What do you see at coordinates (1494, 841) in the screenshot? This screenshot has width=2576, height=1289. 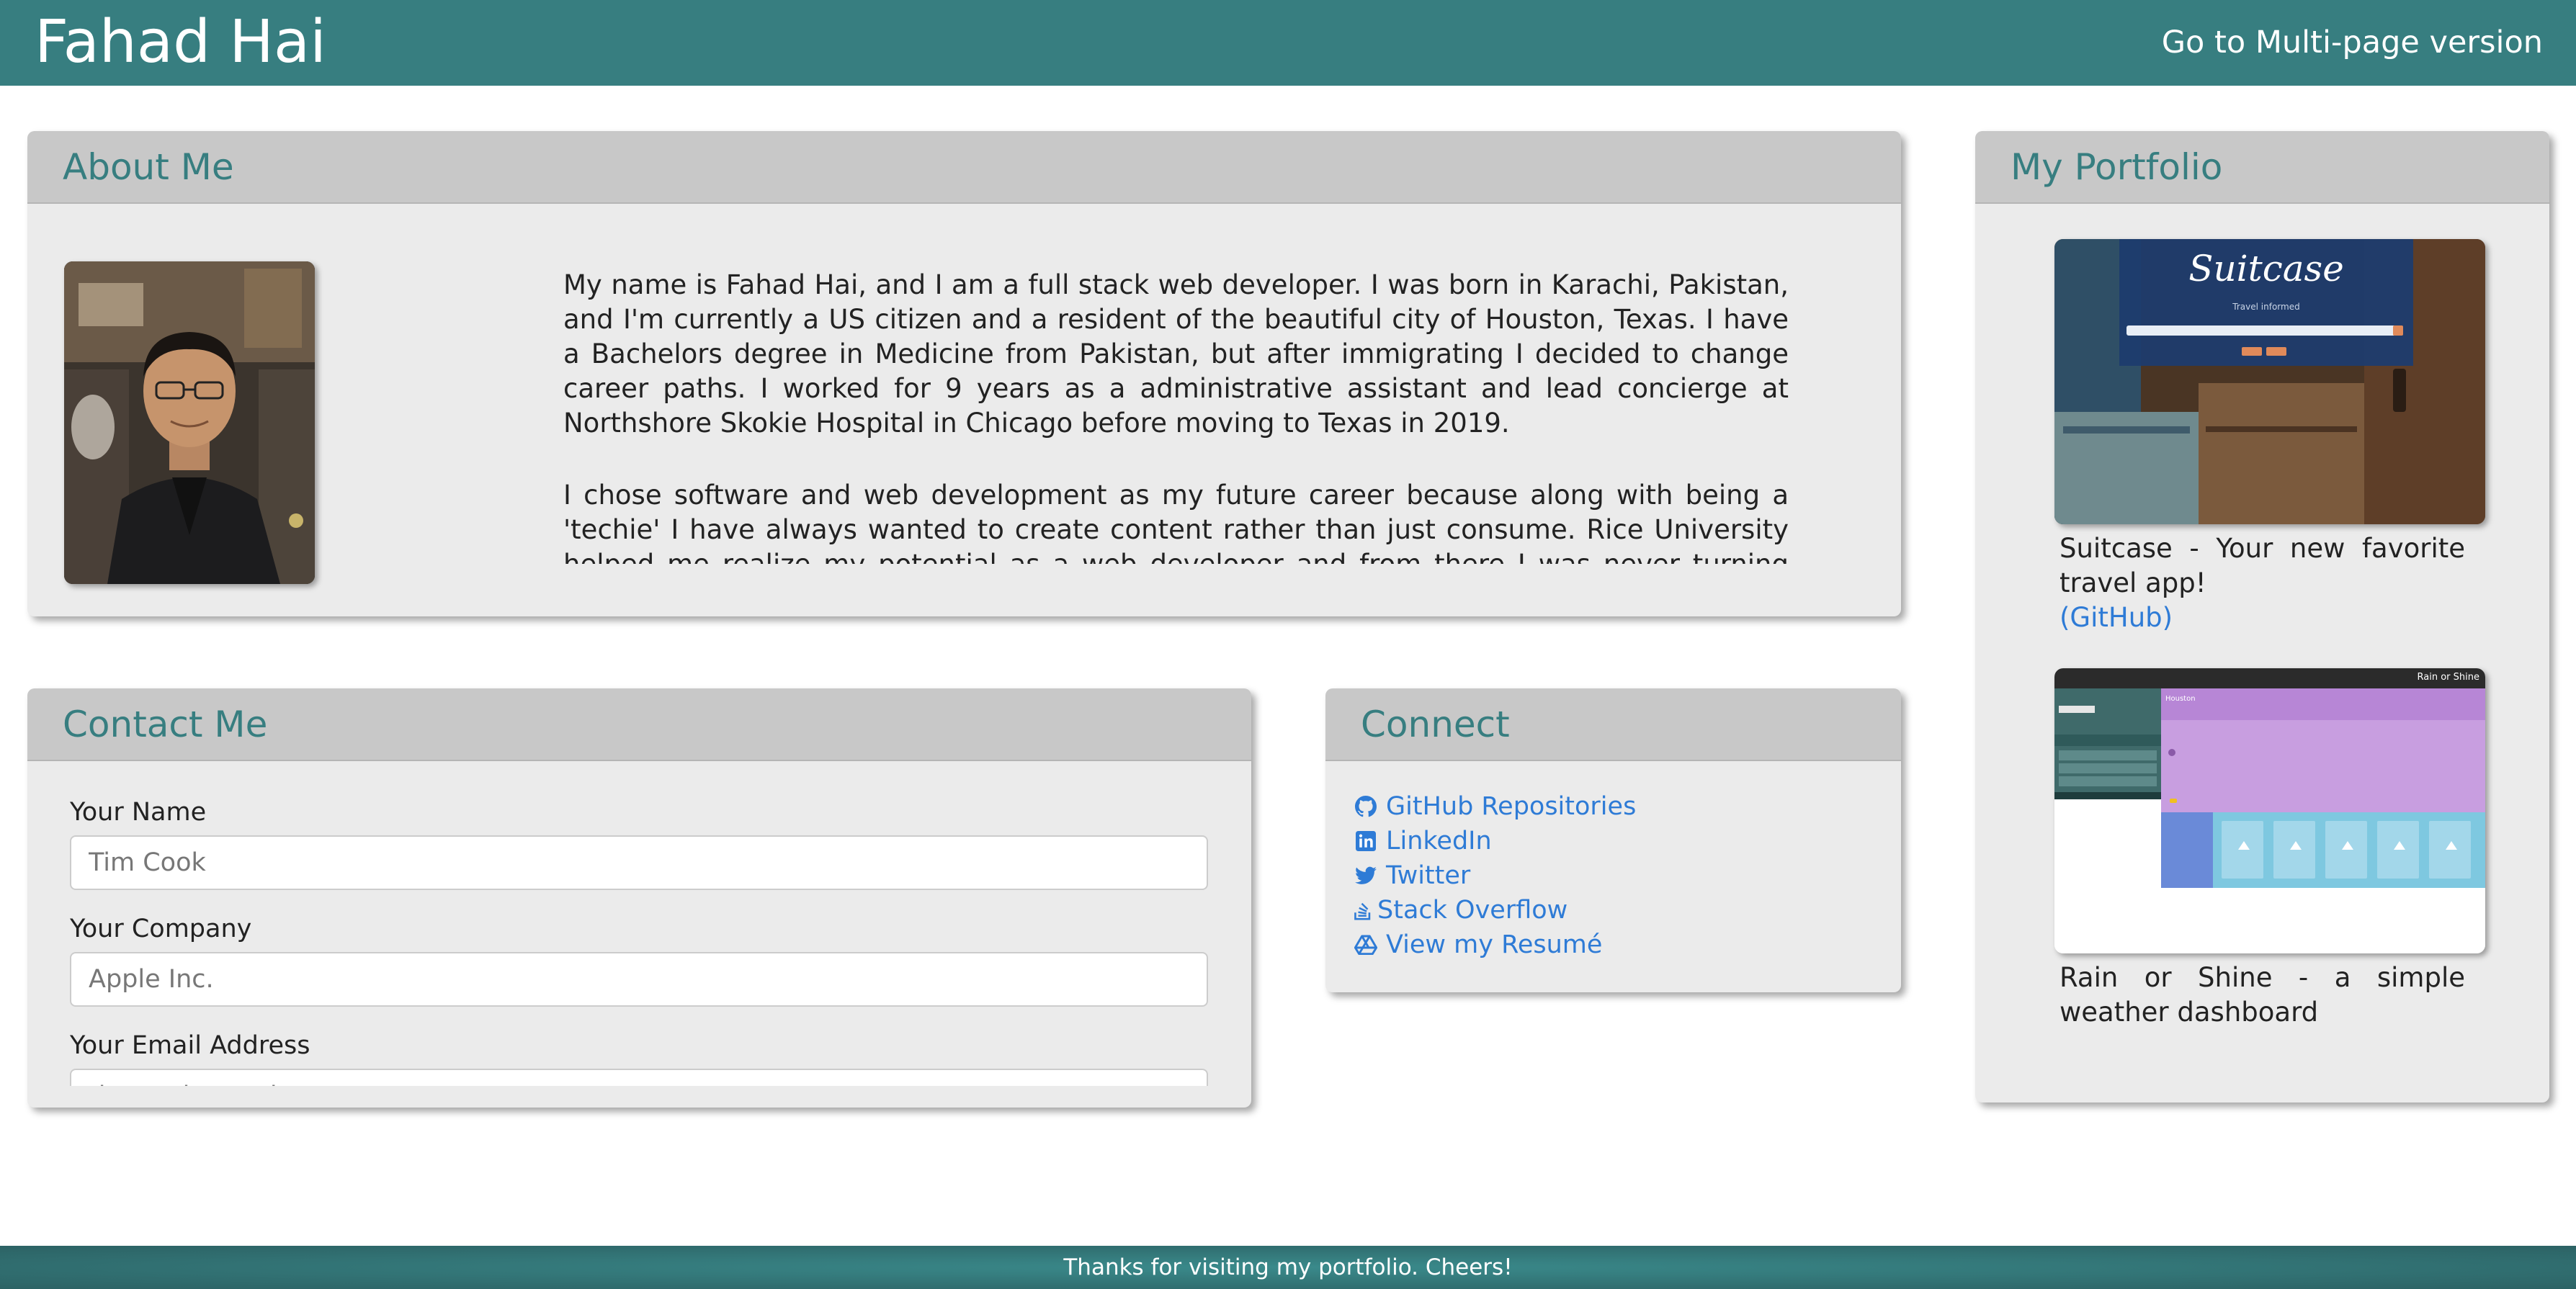 I see `linkedin-link: LinkedIn` at bounding box center [1494, 841].